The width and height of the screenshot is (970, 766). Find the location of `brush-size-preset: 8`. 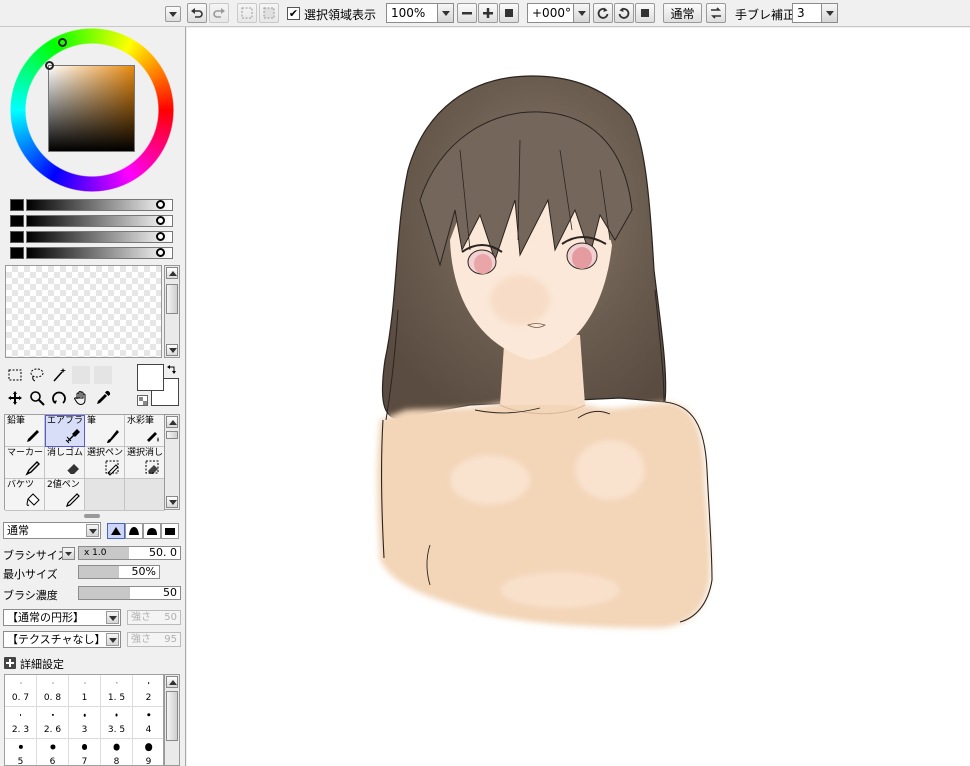

brush-size-preset: 8 is located at coordinates (117, 752).